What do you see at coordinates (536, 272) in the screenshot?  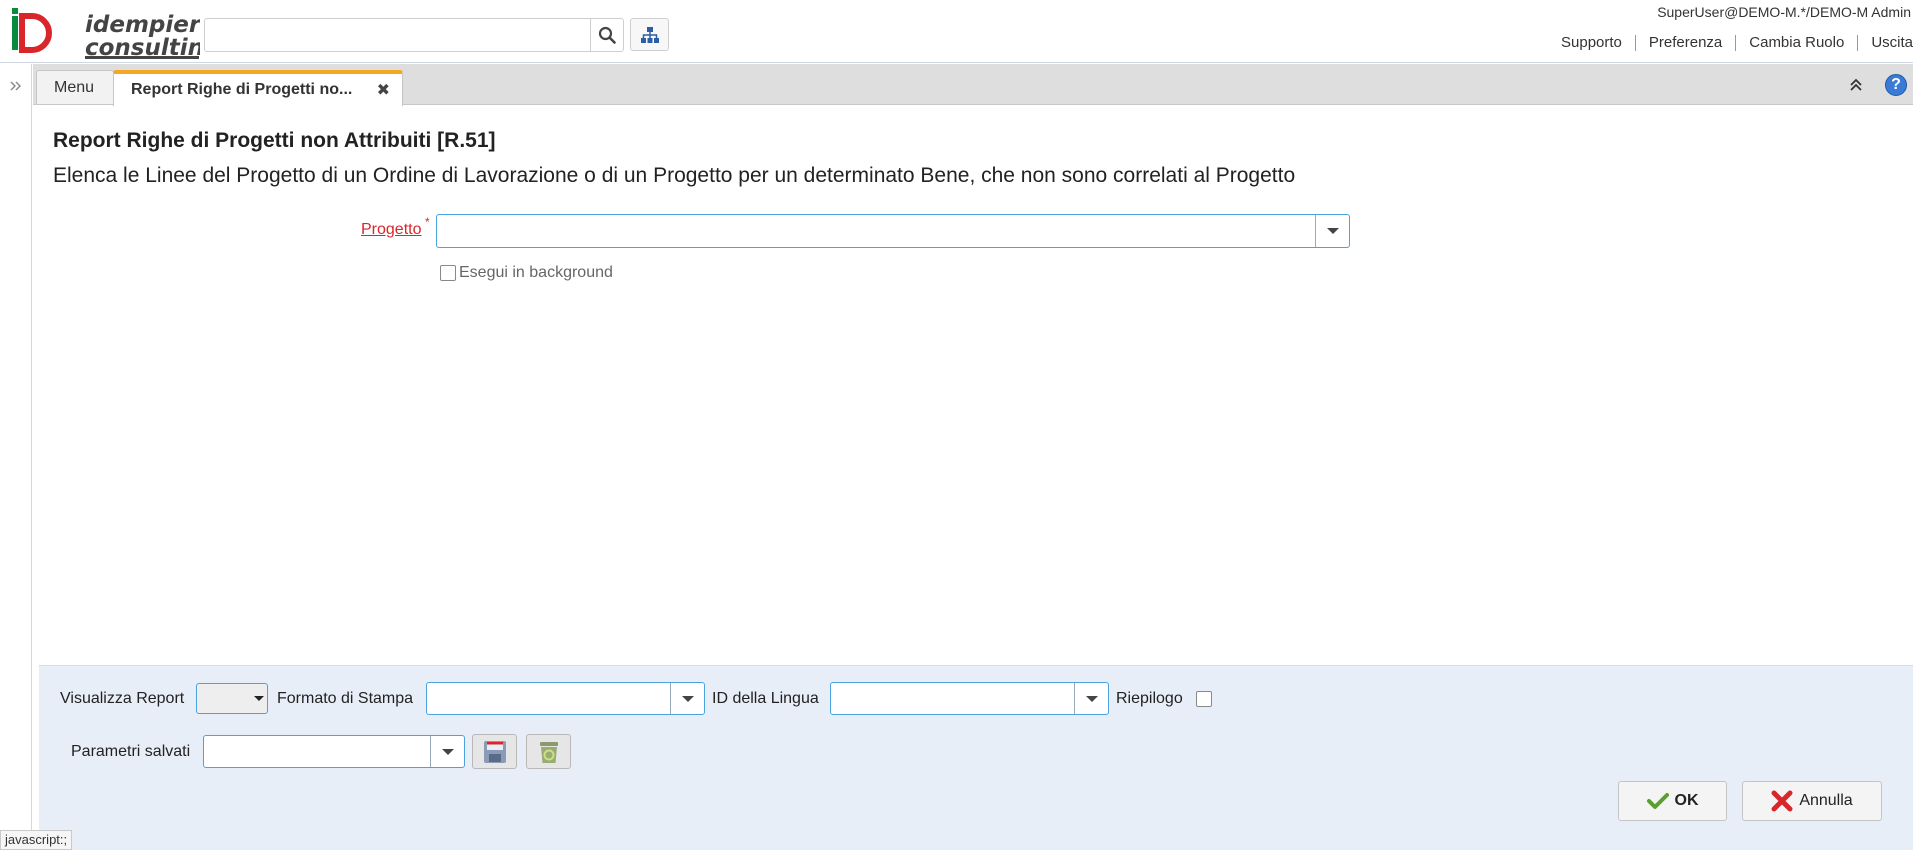 I see `background-label: Esegui in background` at bounding box center [536, 272].